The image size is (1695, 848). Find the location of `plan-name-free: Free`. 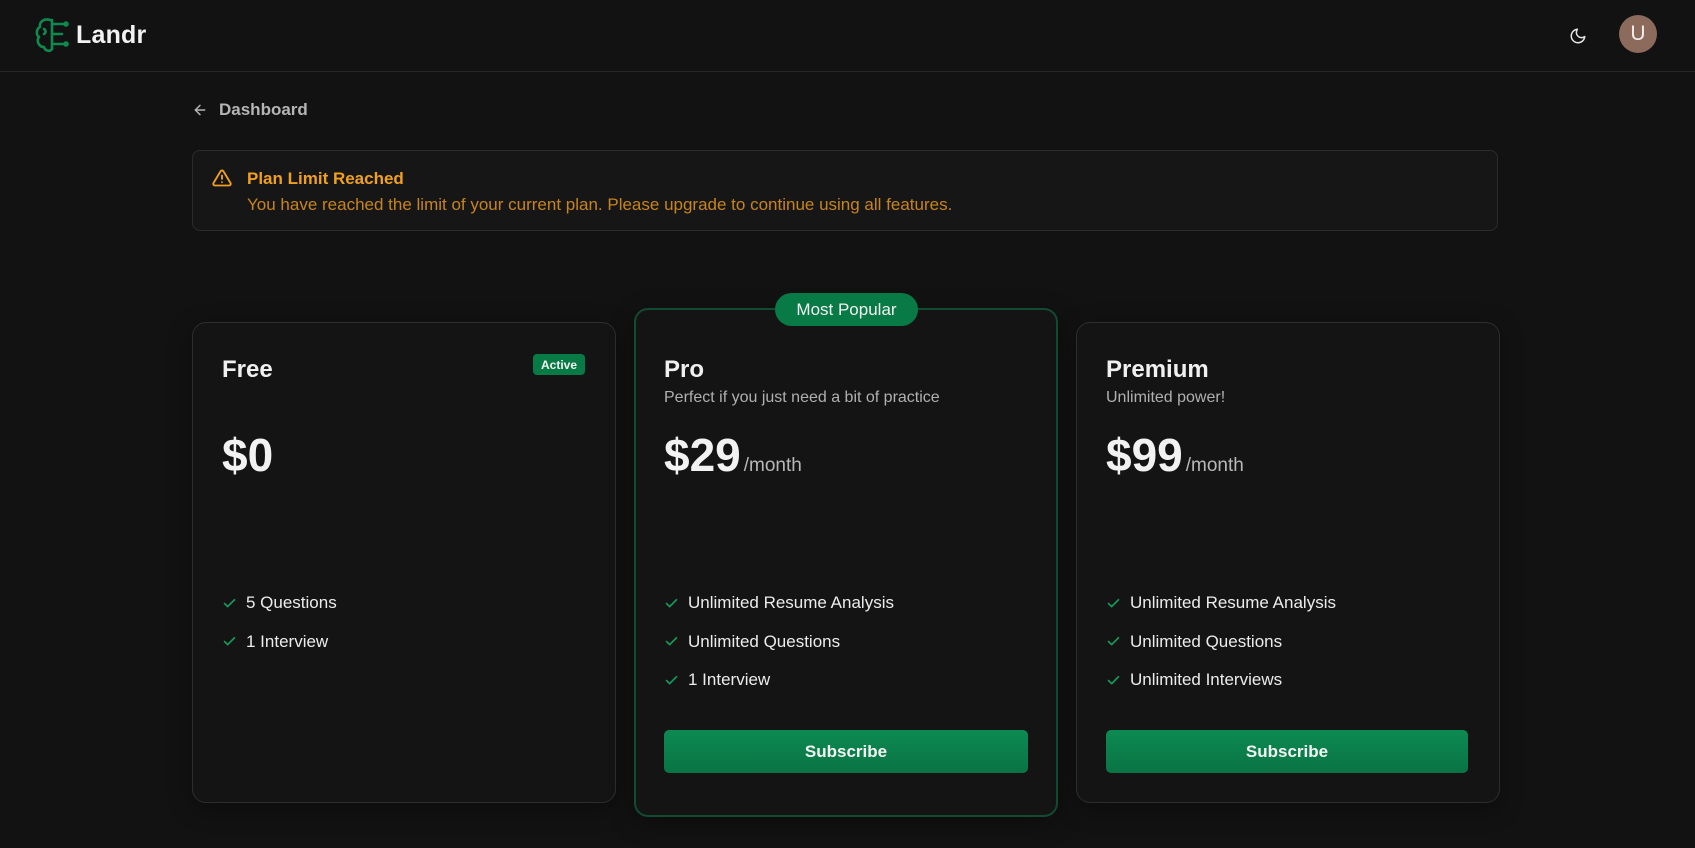

plan-name-free: Free is located at coordinates (247, 369).